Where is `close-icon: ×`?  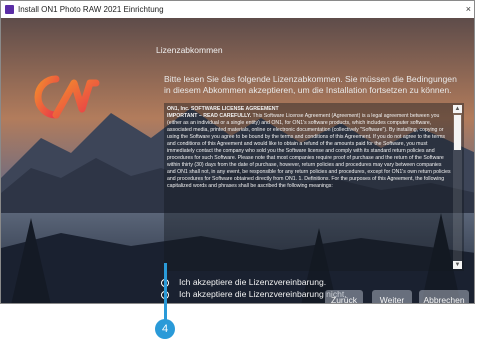
close-icon: × is located at coordinates (468, 9).